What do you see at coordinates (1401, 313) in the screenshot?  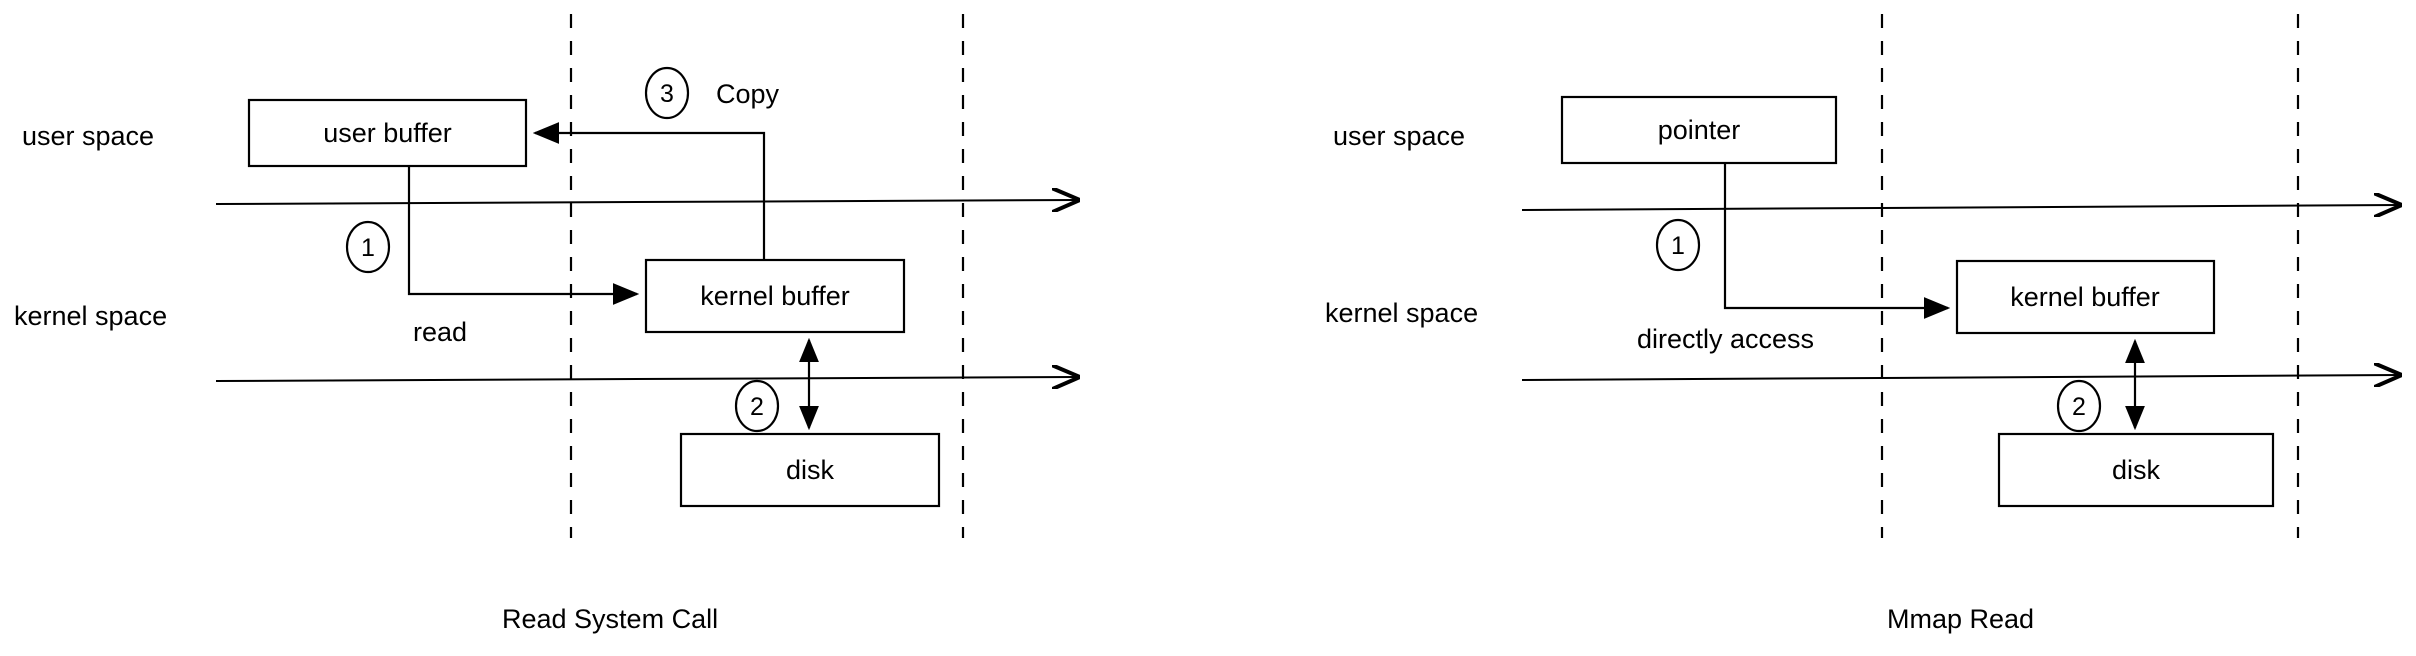 I see `right-kernel-space-label: kernel space` at bounding box center [1401, 313].